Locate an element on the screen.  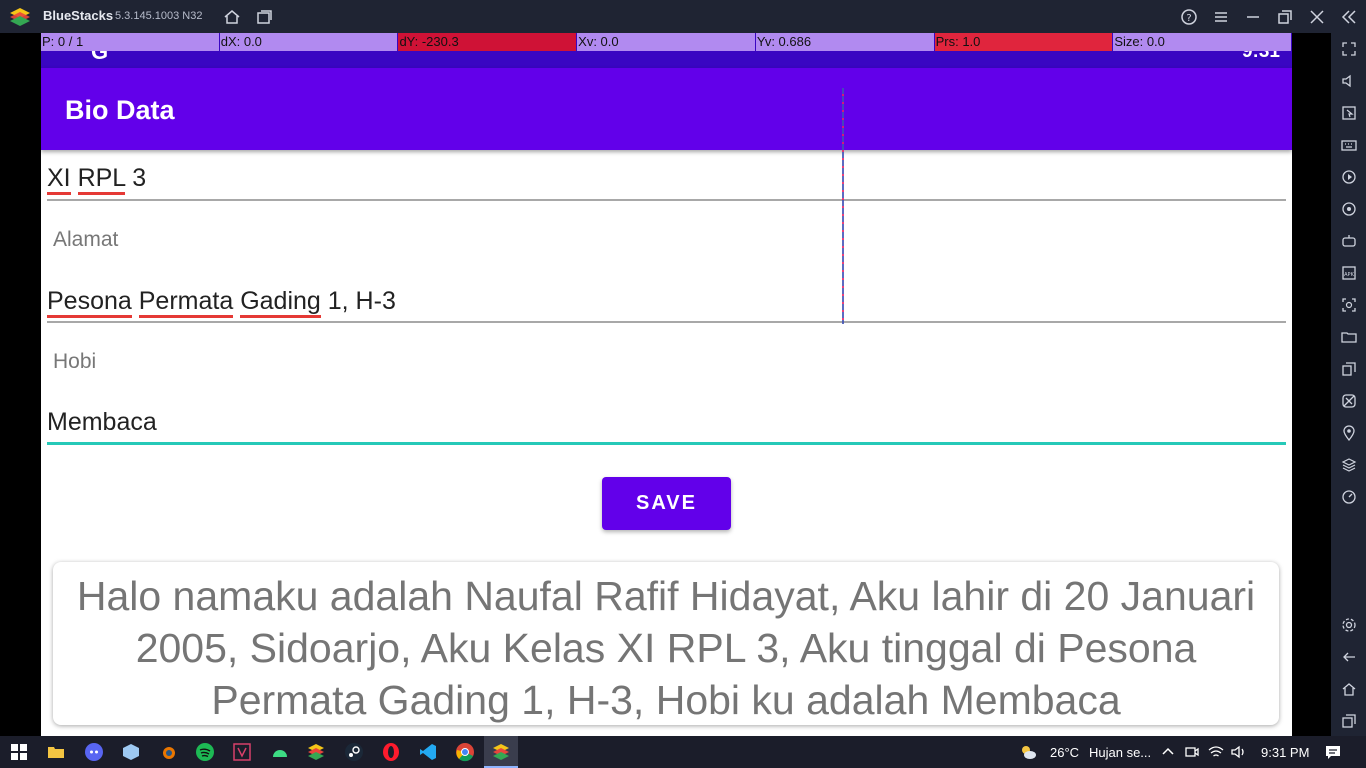
blender-icon is located at coordinates (168, 752).